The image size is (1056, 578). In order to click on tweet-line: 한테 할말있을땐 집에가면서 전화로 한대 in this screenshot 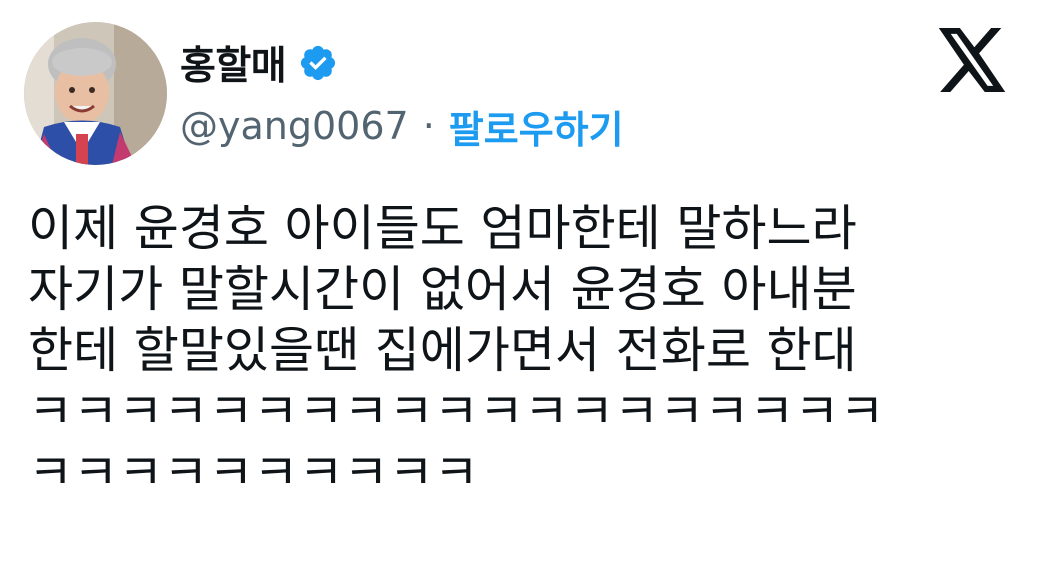, I will do `click(442, 350)`.